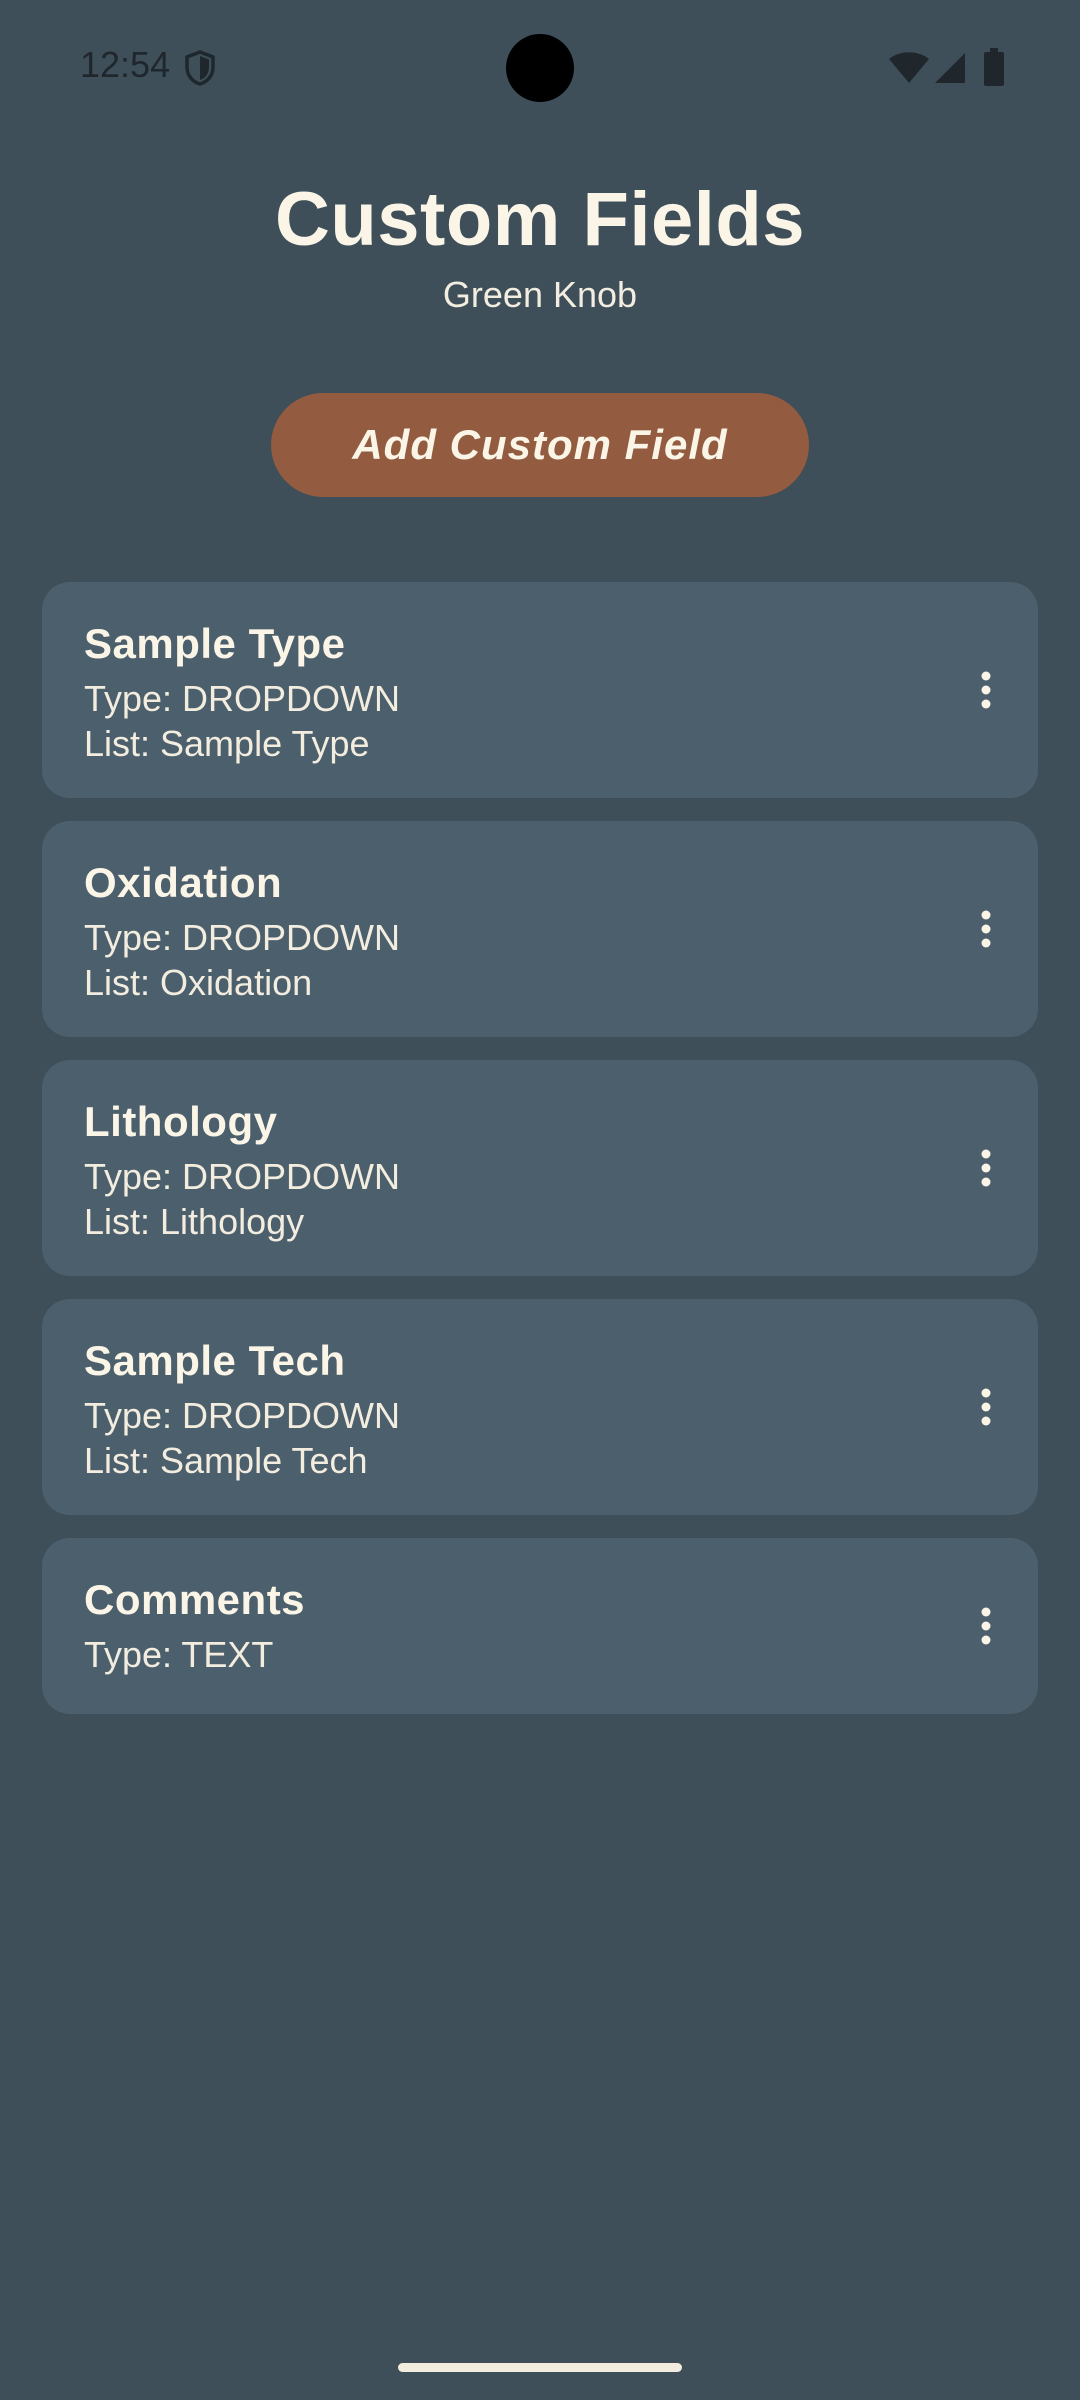 The height and width of the screenshot is (2400, 1080). What do you see at coordinates (950, 68) in the screenshot?
I see `signal-icon` at bounding box center [950, 68].